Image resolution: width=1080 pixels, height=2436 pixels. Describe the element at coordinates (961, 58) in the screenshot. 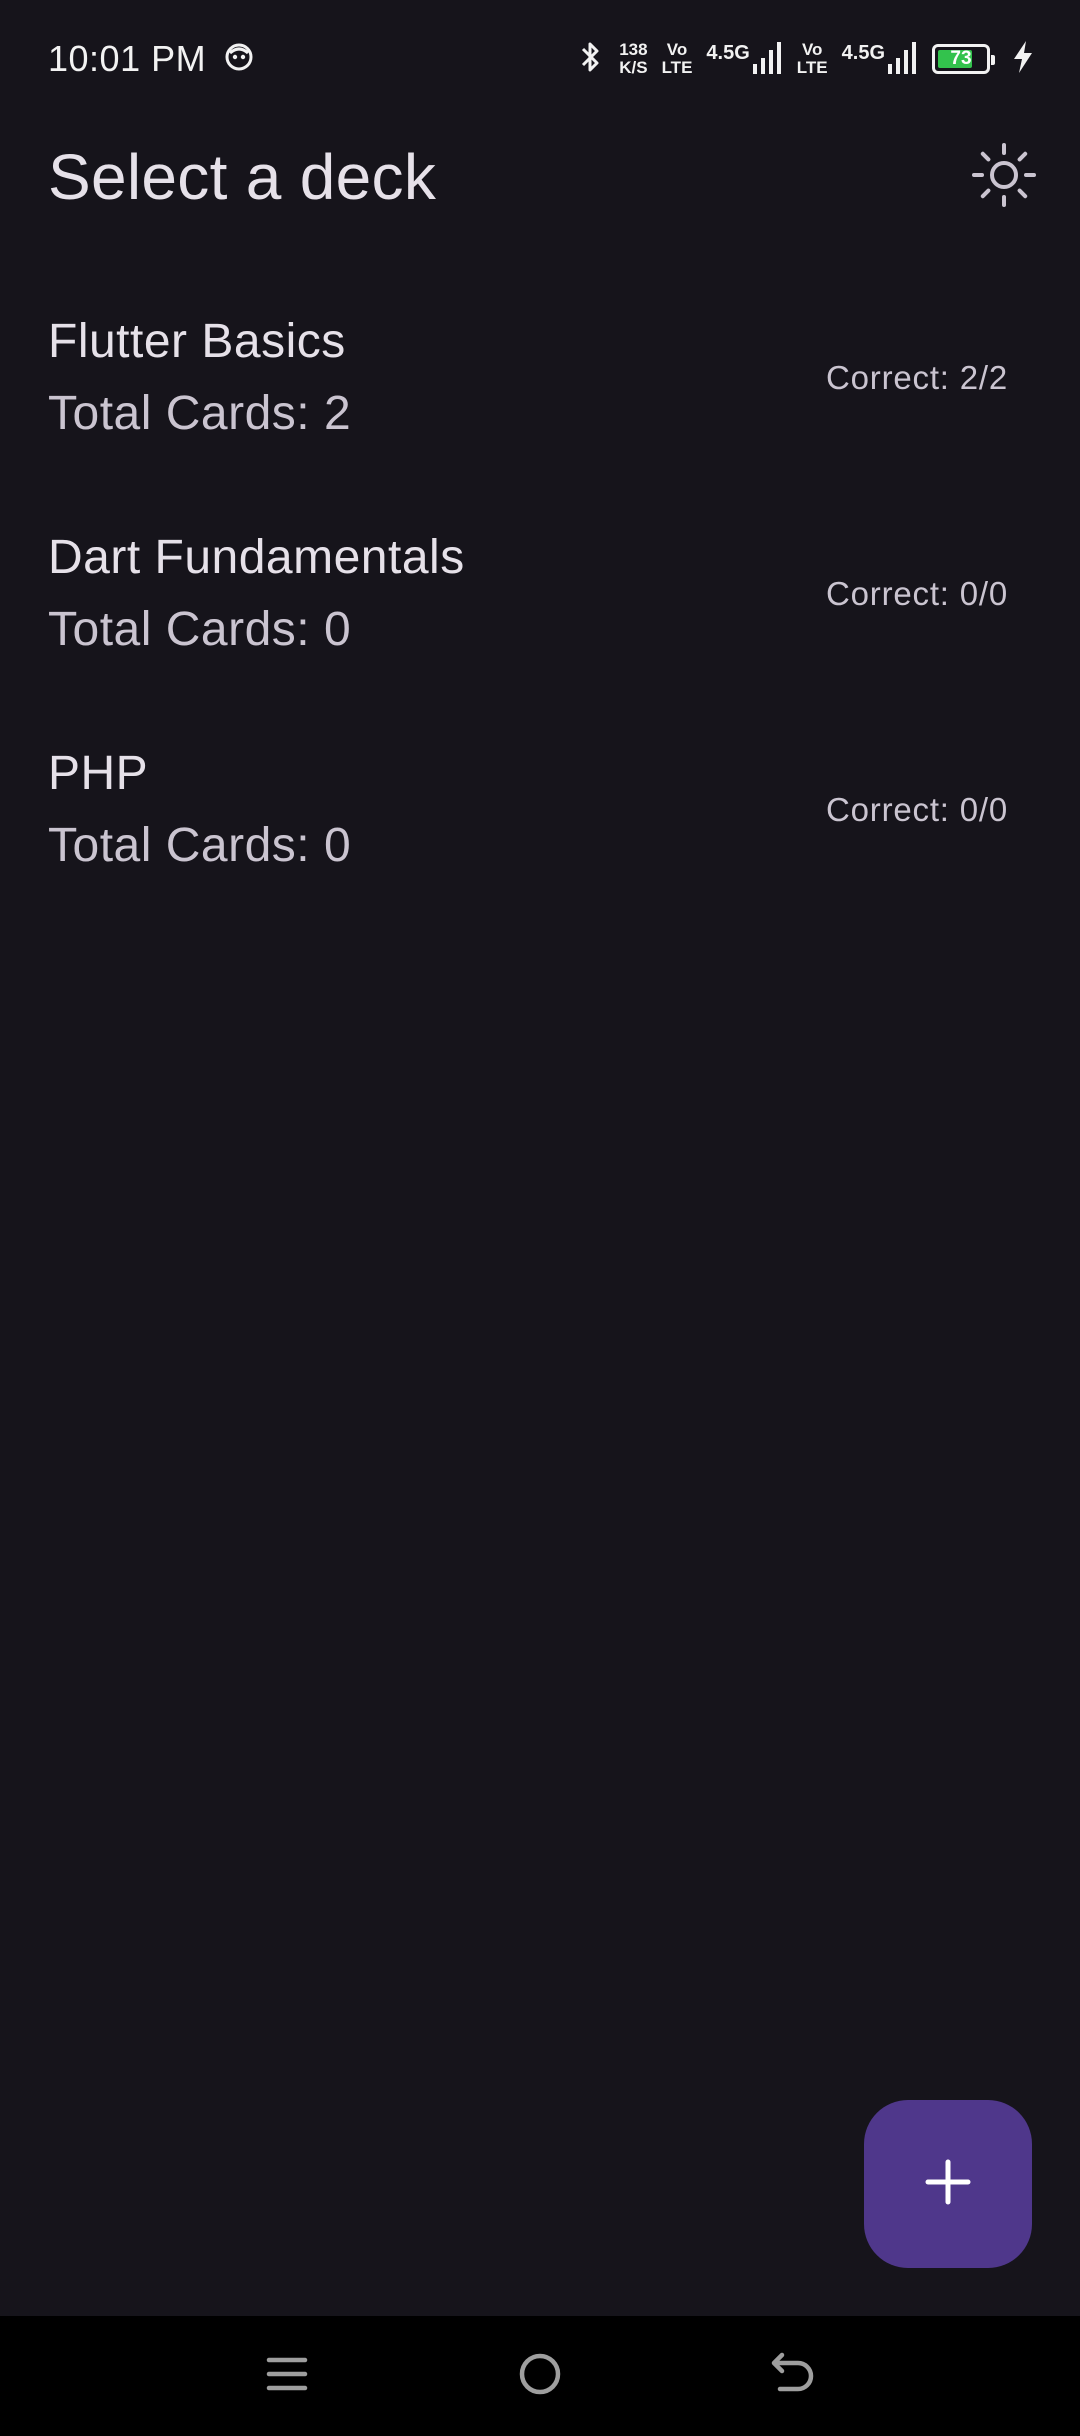

I see `battery-level: 73` at that location.